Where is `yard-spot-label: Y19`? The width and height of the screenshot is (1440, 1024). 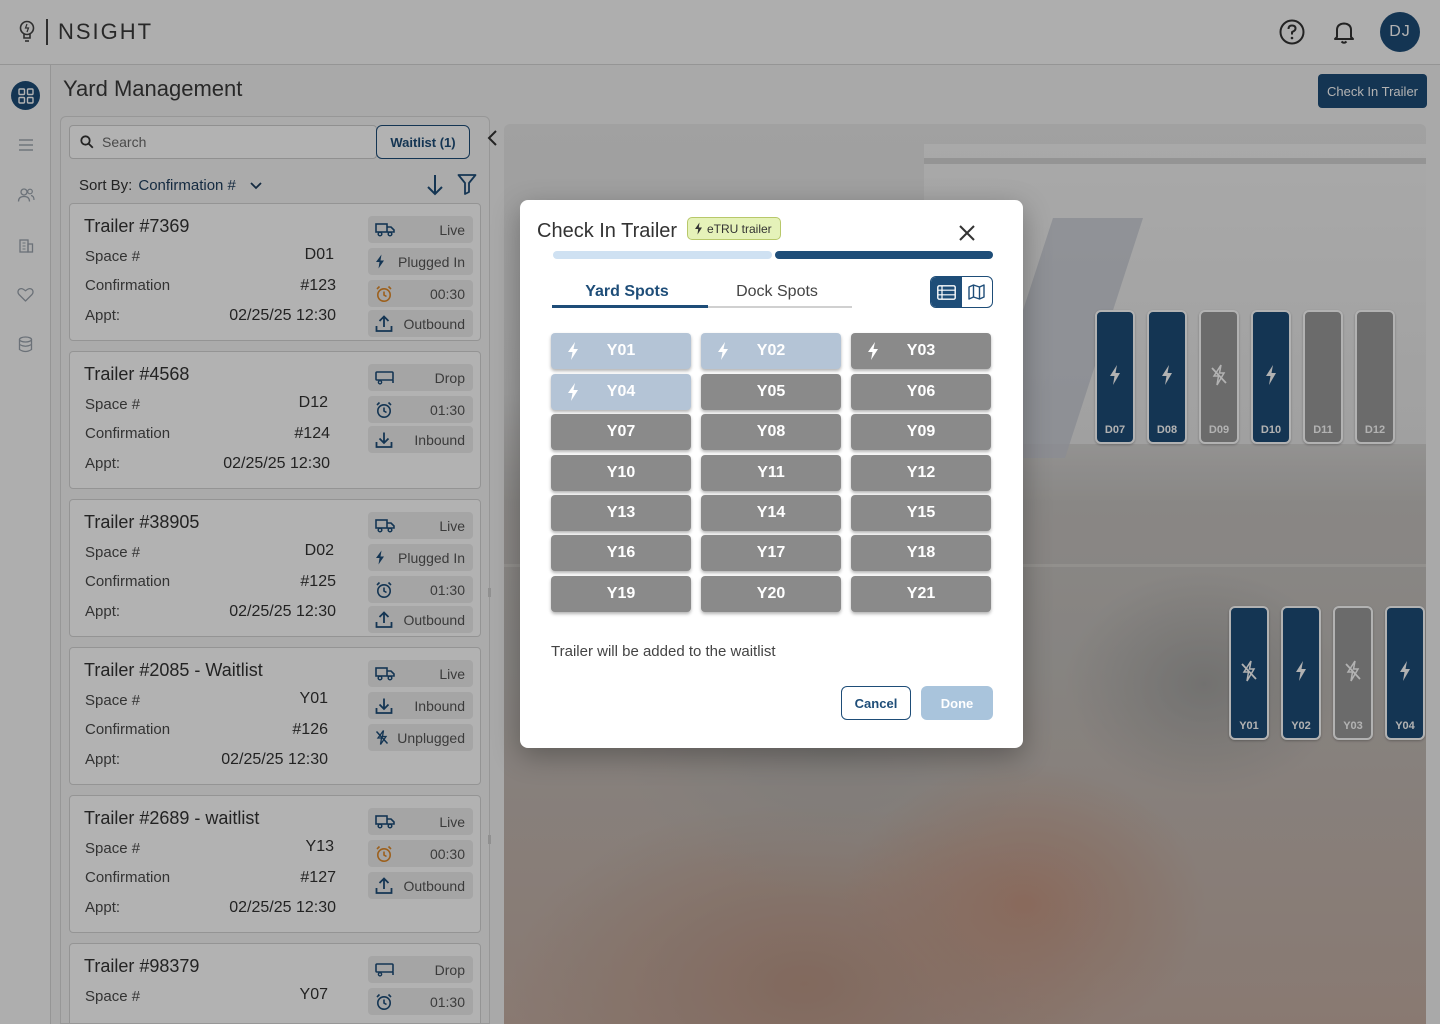
yard-spot-label: Y19 is located at coordinates (621, 593).